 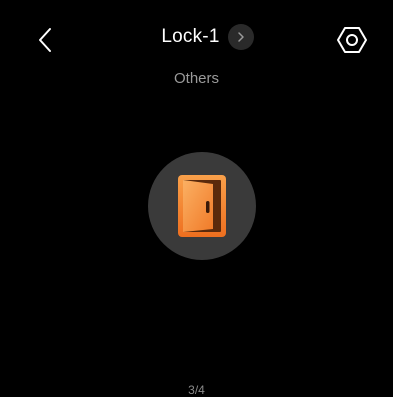 What do you see at coordinates (196, 390) in the screenshot?
I see `page-indicator: 3/4` at bounding box center [196, 390].